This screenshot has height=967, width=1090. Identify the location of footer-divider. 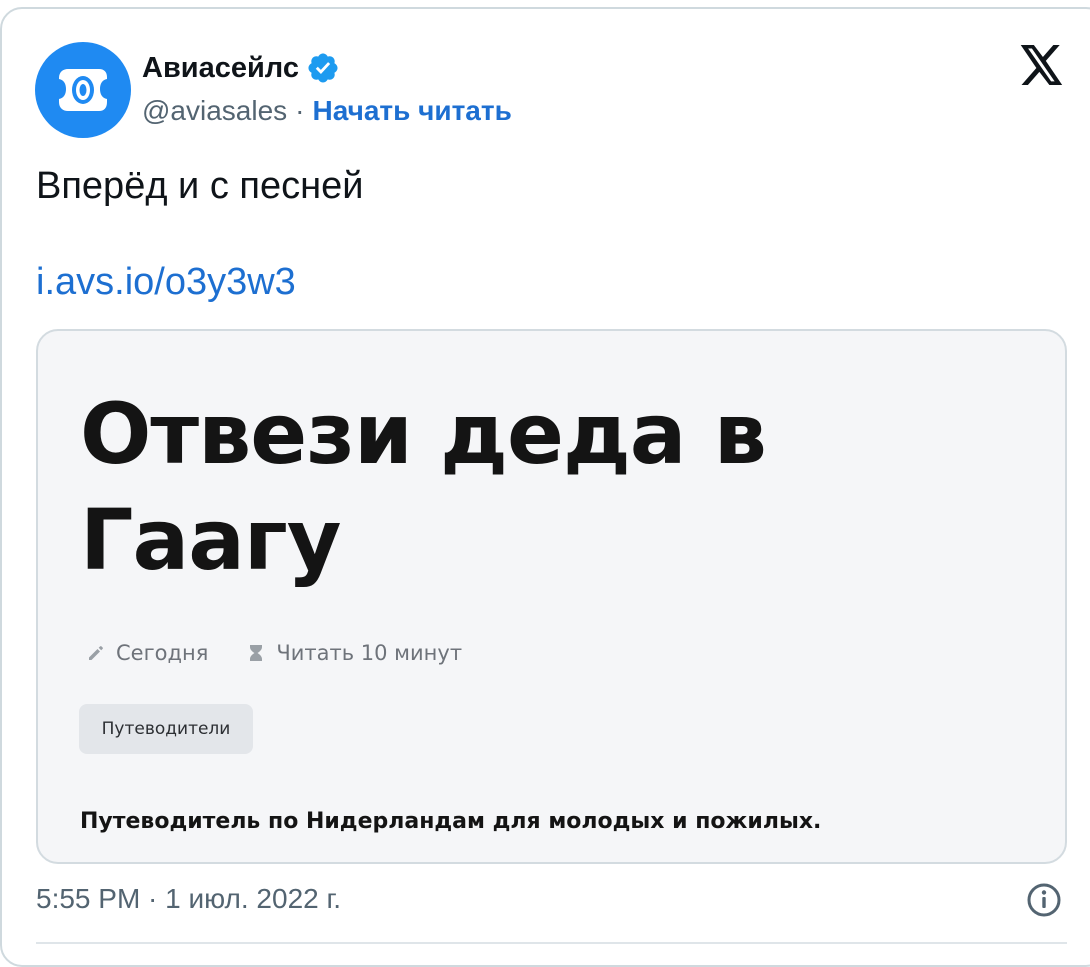
(551, 943).